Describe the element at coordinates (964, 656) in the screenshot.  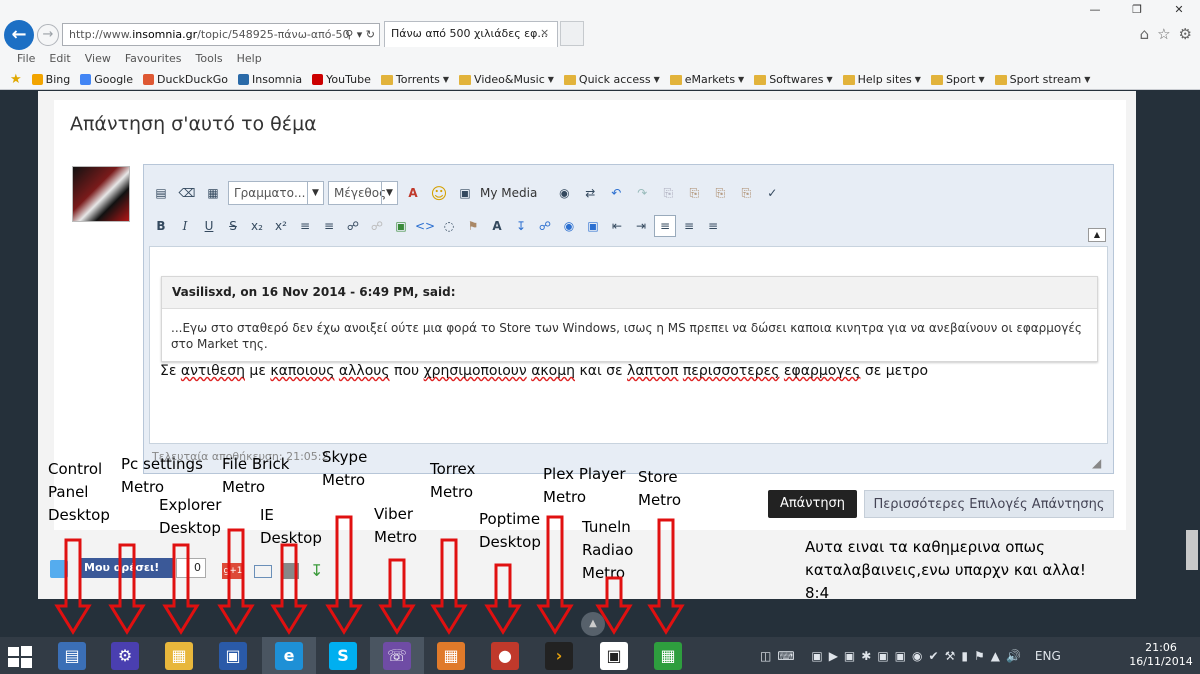
I see `battery-icon: ▮` at that location.